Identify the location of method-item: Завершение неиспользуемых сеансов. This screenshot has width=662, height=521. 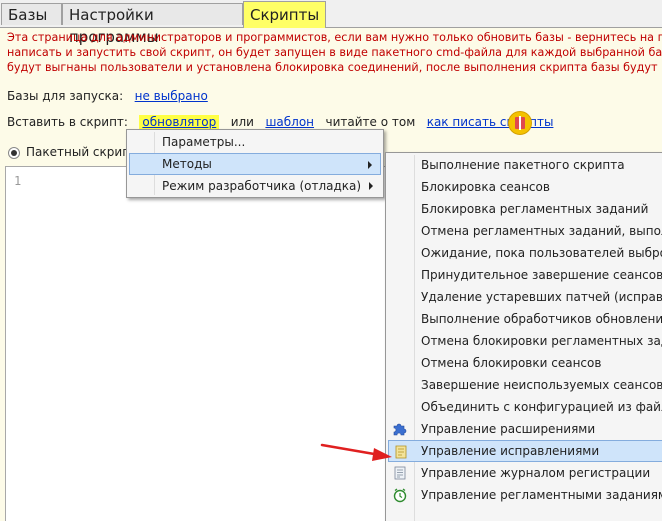
(525, 385).